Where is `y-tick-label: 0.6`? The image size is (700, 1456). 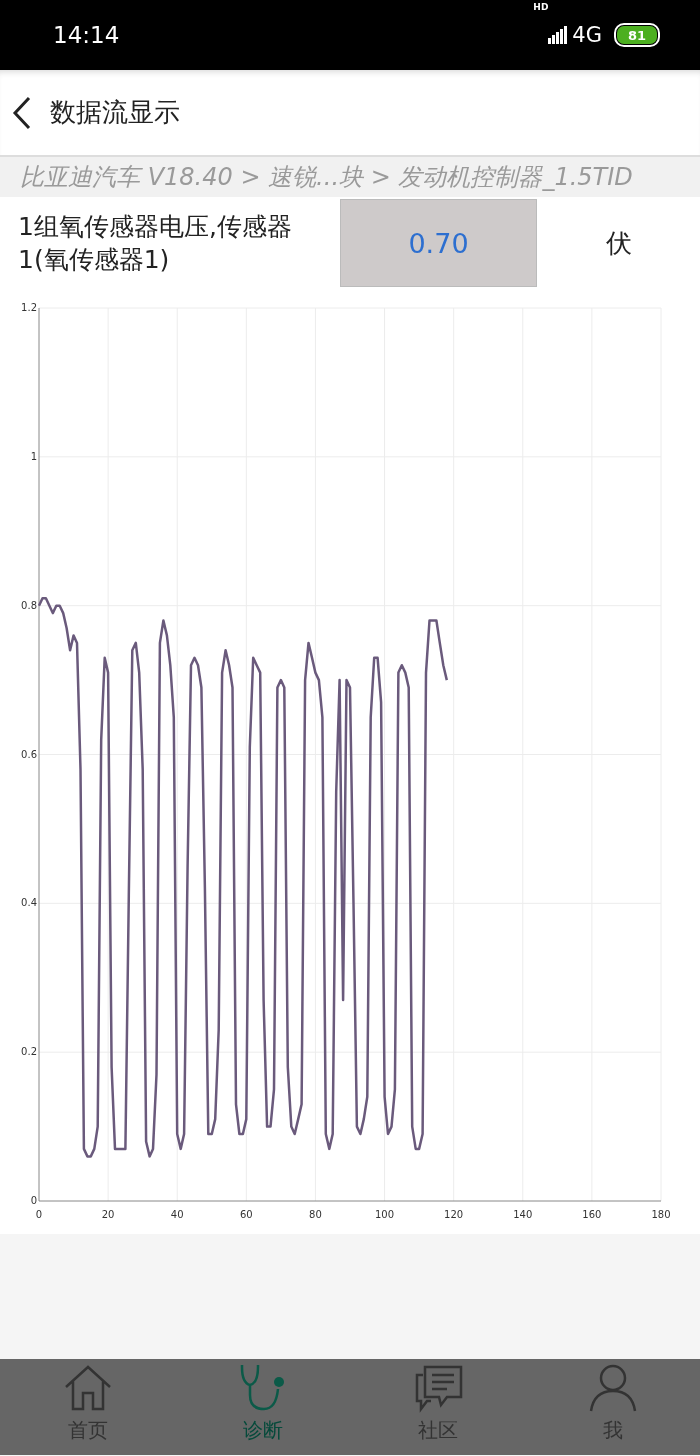
y-tick-label: 0.6 is located at coordinates (29, 754).